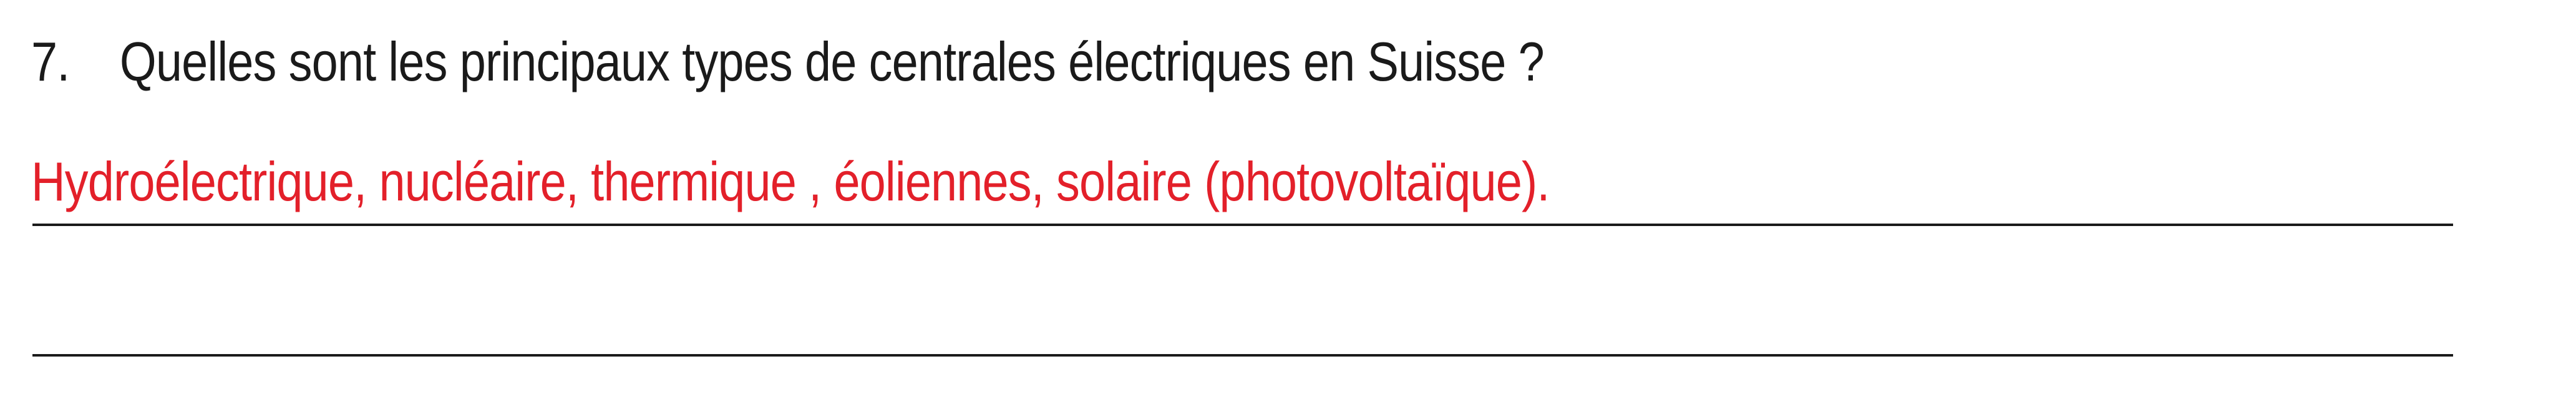 This screenshot has height=419, width=2576. I want to click on question-number: 7., so click(50, 61).